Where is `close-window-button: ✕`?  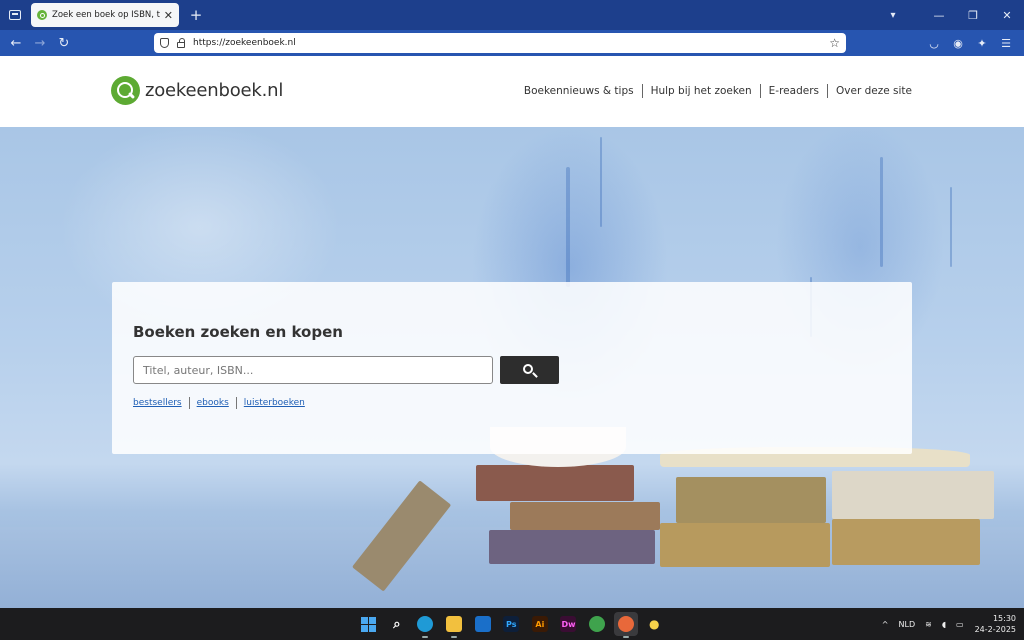 close-window-button: ✕ is located at coordinates (1007, 15).